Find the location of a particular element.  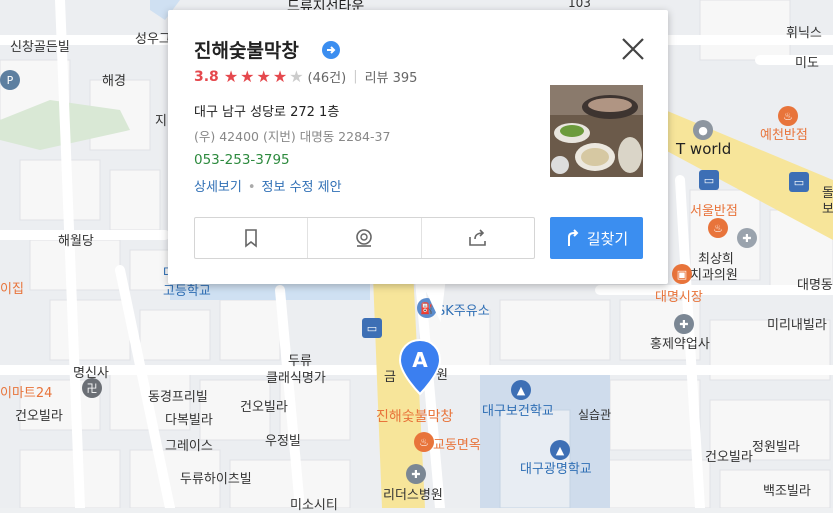

star-empty-icon: ★ is located at coordinates (296, 76).